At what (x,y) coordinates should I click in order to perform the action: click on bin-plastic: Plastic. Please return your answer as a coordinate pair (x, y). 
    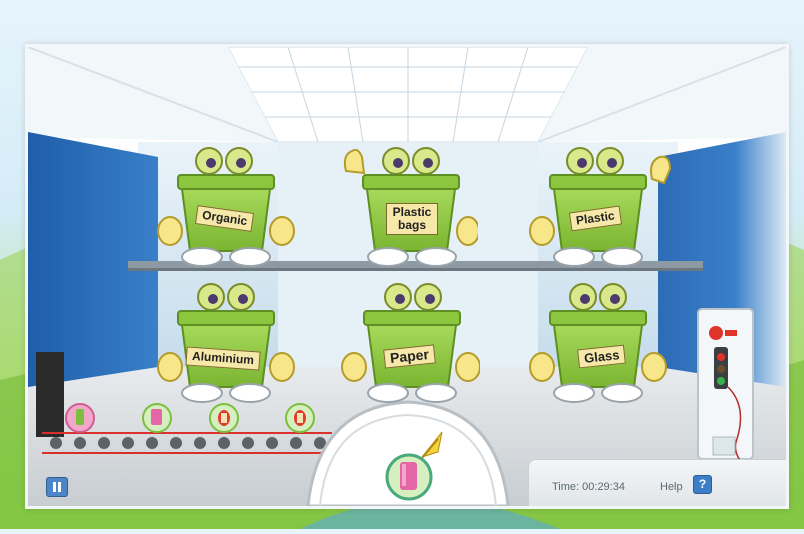
    Looking at the image, I should click on (603, 205).